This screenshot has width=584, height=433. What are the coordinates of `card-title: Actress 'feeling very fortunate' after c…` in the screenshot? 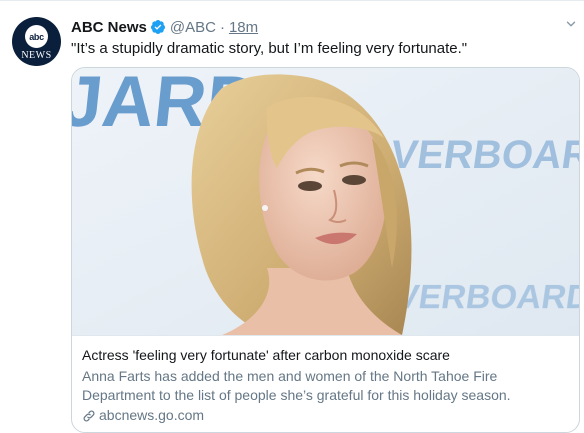 It's located at (326, 355).